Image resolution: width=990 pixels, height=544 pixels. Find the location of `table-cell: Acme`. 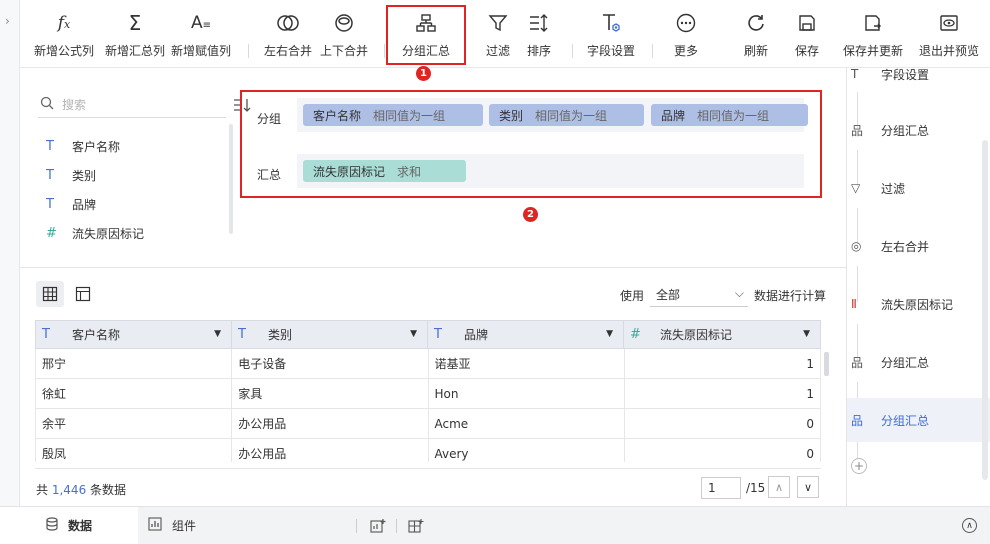

table-cell: Acme is located at coordinates (527, 423).